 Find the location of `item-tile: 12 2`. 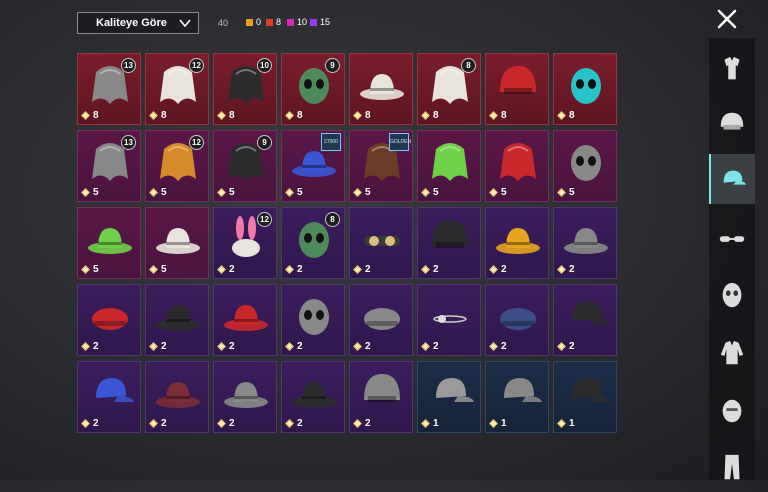

item-tile: 12 2 is located at coordinates (245, 243).